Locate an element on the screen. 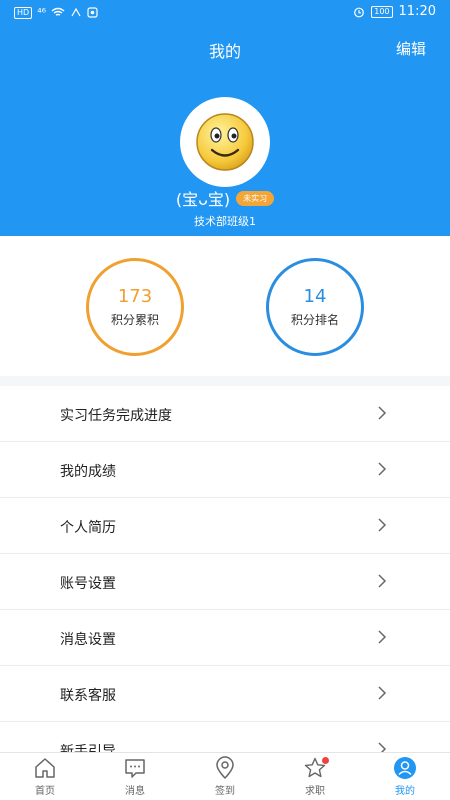 The height and width of the screenshot is (800, 450). menu-item-label: 个人简历 is located at coordinates (88, 528).